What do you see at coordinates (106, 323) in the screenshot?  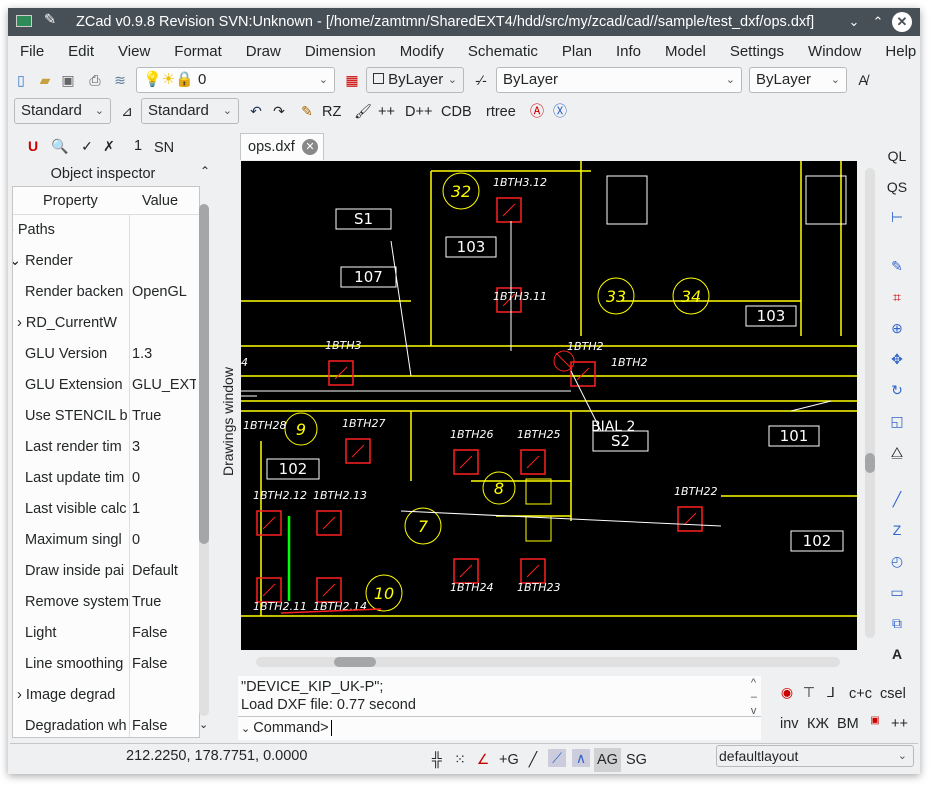 I see `table-row: › RD_CurrentW` at bounding box center [106, 323].